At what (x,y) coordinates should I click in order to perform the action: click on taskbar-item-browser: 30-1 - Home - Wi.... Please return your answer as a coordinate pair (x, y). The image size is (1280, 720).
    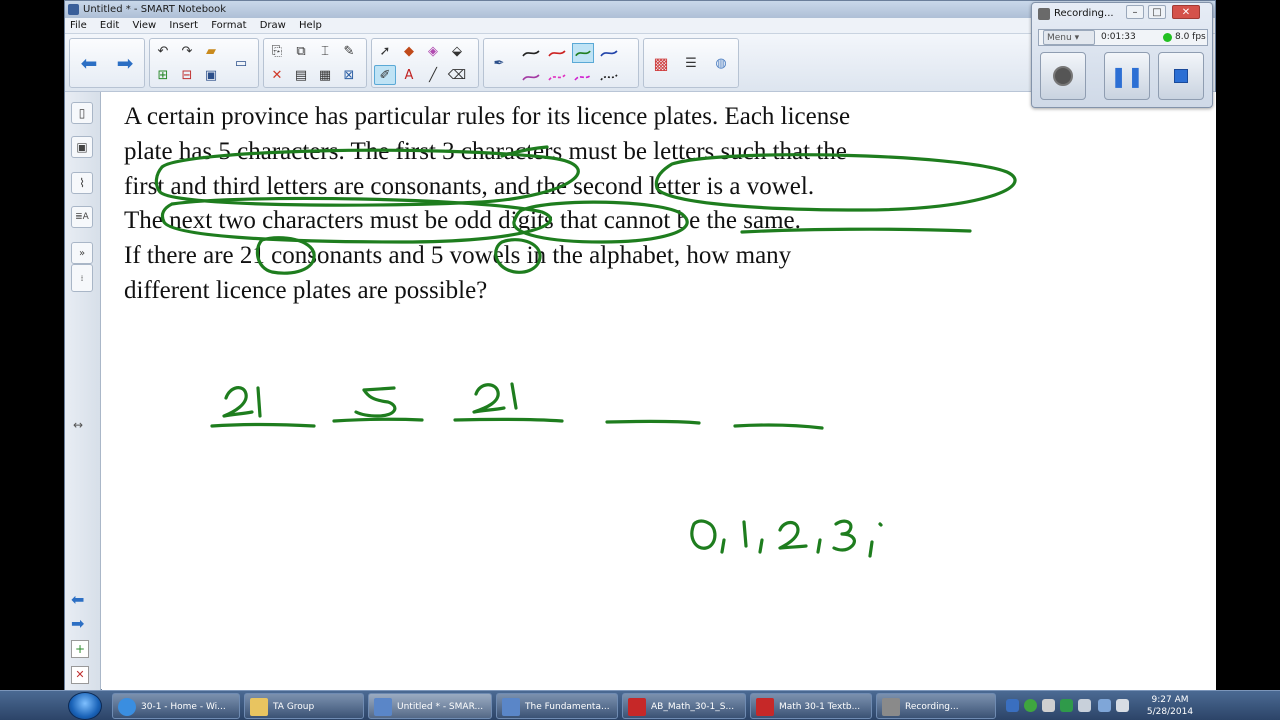
    Looking at the image, I should click on (176, 706).